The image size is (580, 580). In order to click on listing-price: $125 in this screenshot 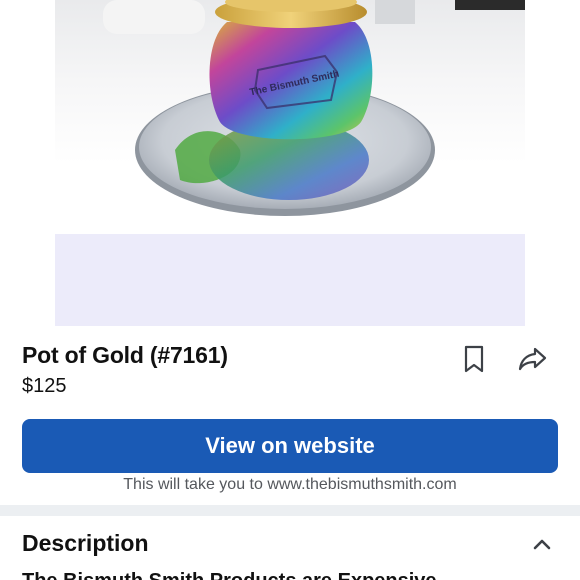, I will do `click(44, 386)`.